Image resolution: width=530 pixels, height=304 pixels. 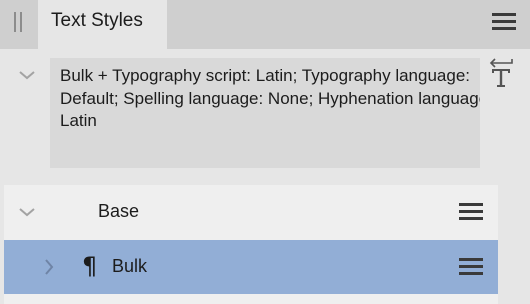 What do you see at coordinates (502, 73) in the screenshot?
I see `text-style-apply-icon` at bounding box center [502, 73].